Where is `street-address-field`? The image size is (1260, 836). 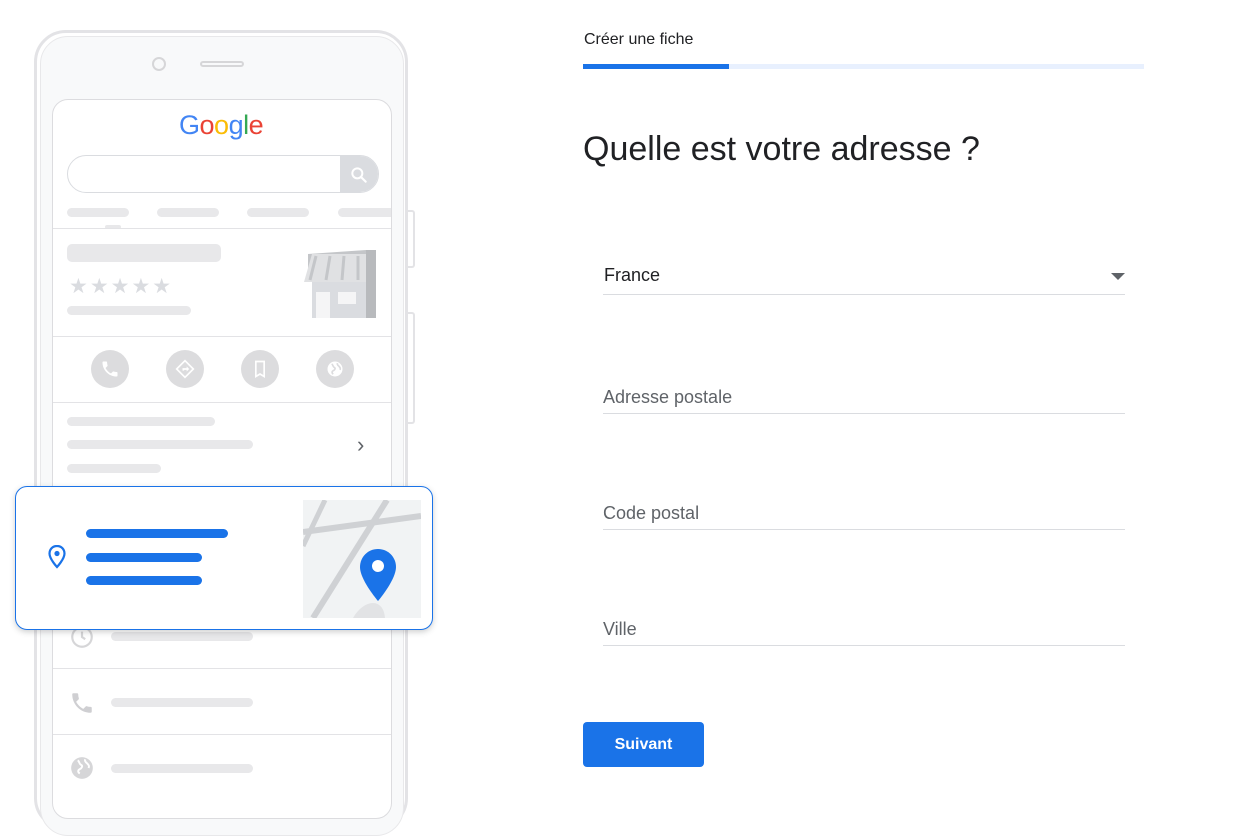
street-address-field is located at coordinates (864, 392).